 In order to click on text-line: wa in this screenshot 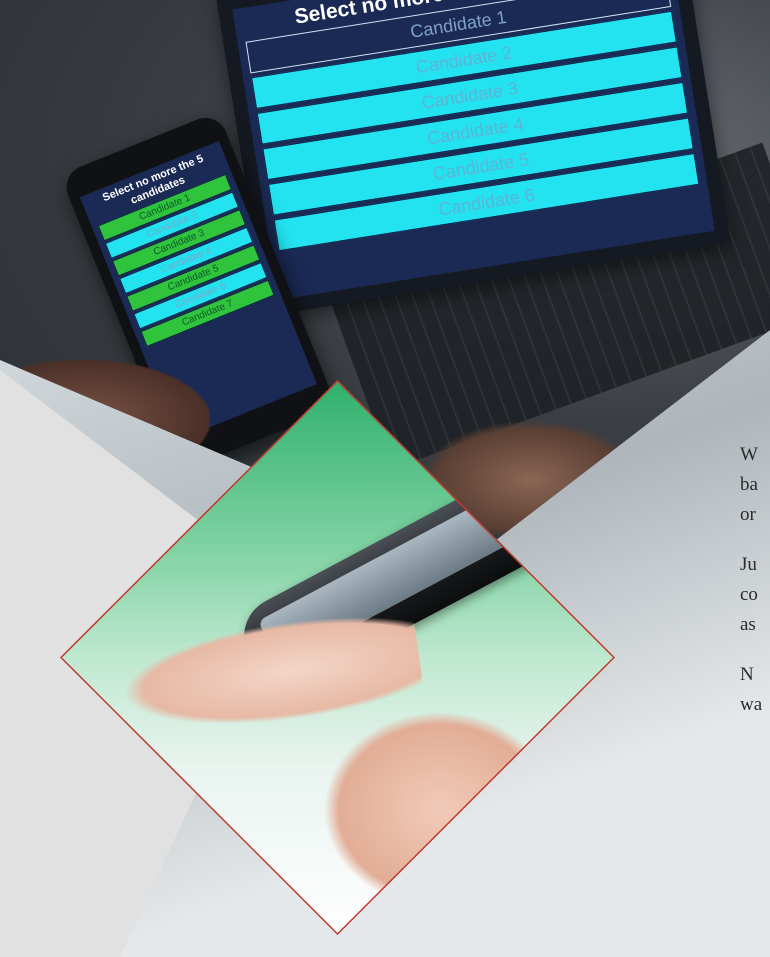, I will do `click(751, 704)`.